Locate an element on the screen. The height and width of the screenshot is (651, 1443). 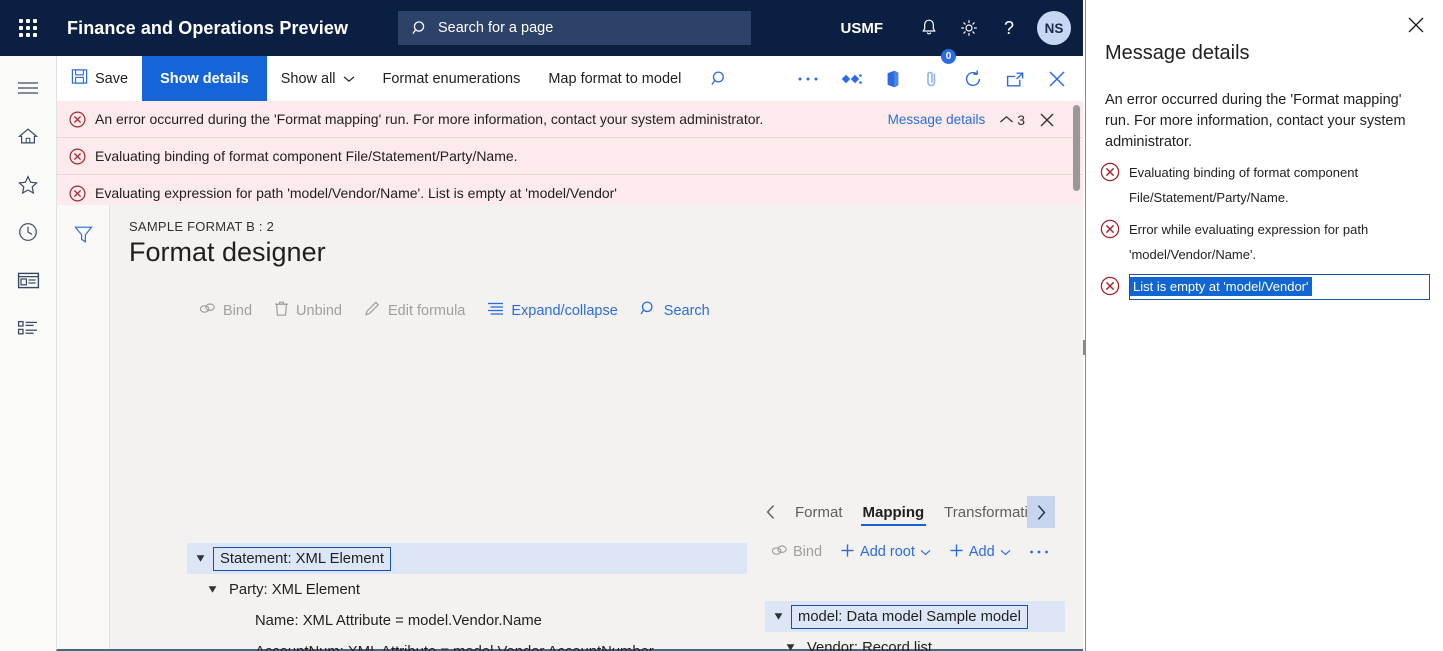
mapping-panel: Format Mapping Transformations Bind is located at coordinates (929, 571).